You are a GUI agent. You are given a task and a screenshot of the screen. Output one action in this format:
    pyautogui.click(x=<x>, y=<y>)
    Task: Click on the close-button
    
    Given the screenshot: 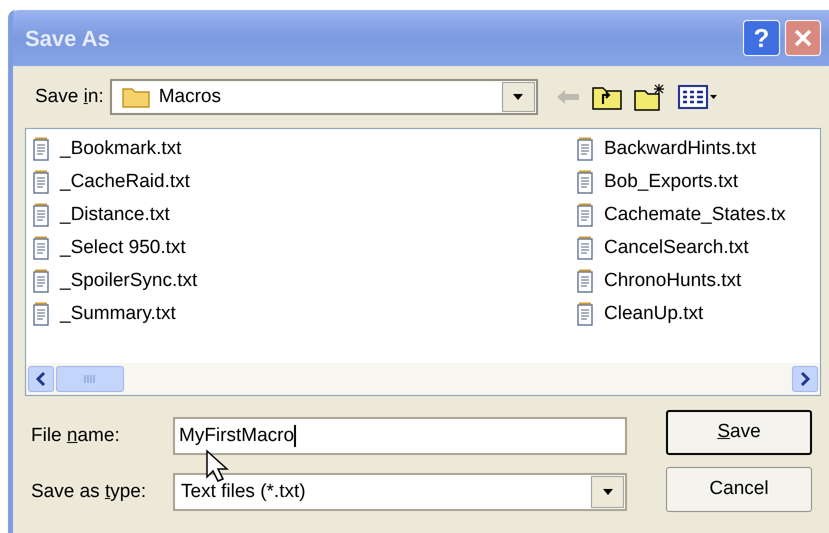 What is the action you would take?
    pyautogui.click(x=803, y=38)
    